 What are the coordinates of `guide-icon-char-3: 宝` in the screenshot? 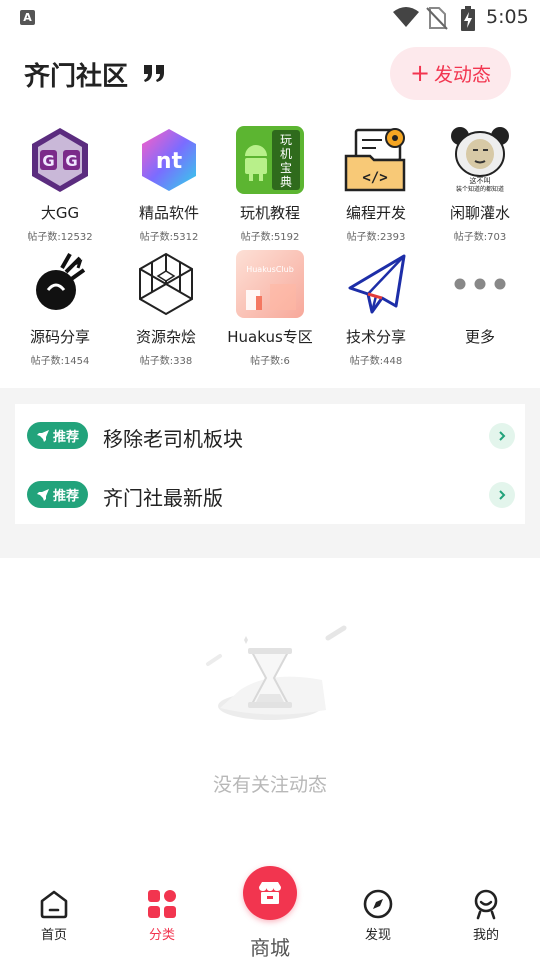 It's located at (286, 168).